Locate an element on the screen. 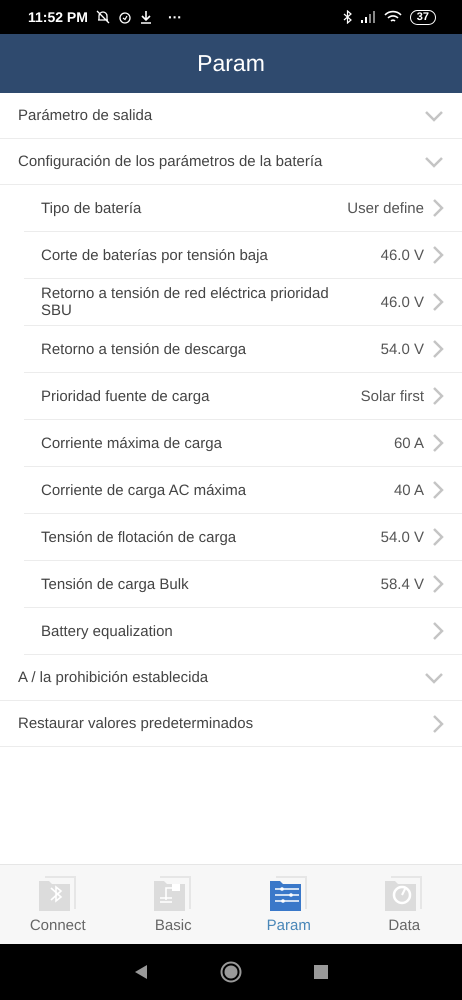 The image size is (462, 1000). nav-tab: Connect is located at coordinates (58, 904).